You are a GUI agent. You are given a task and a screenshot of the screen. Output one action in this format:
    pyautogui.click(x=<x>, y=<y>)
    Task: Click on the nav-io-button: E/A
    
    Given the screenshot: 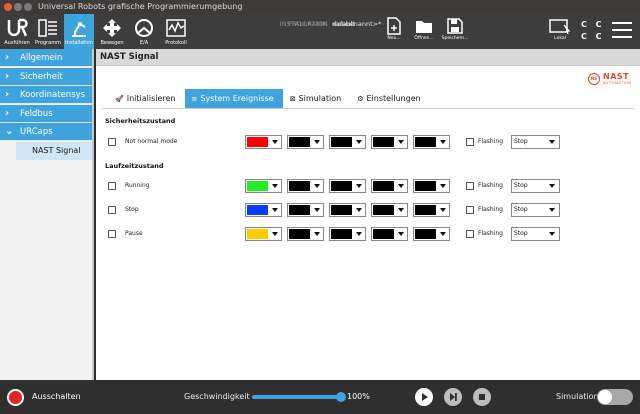 What is the action you would take?
    pyautogui.click(x=144, y=31)
    